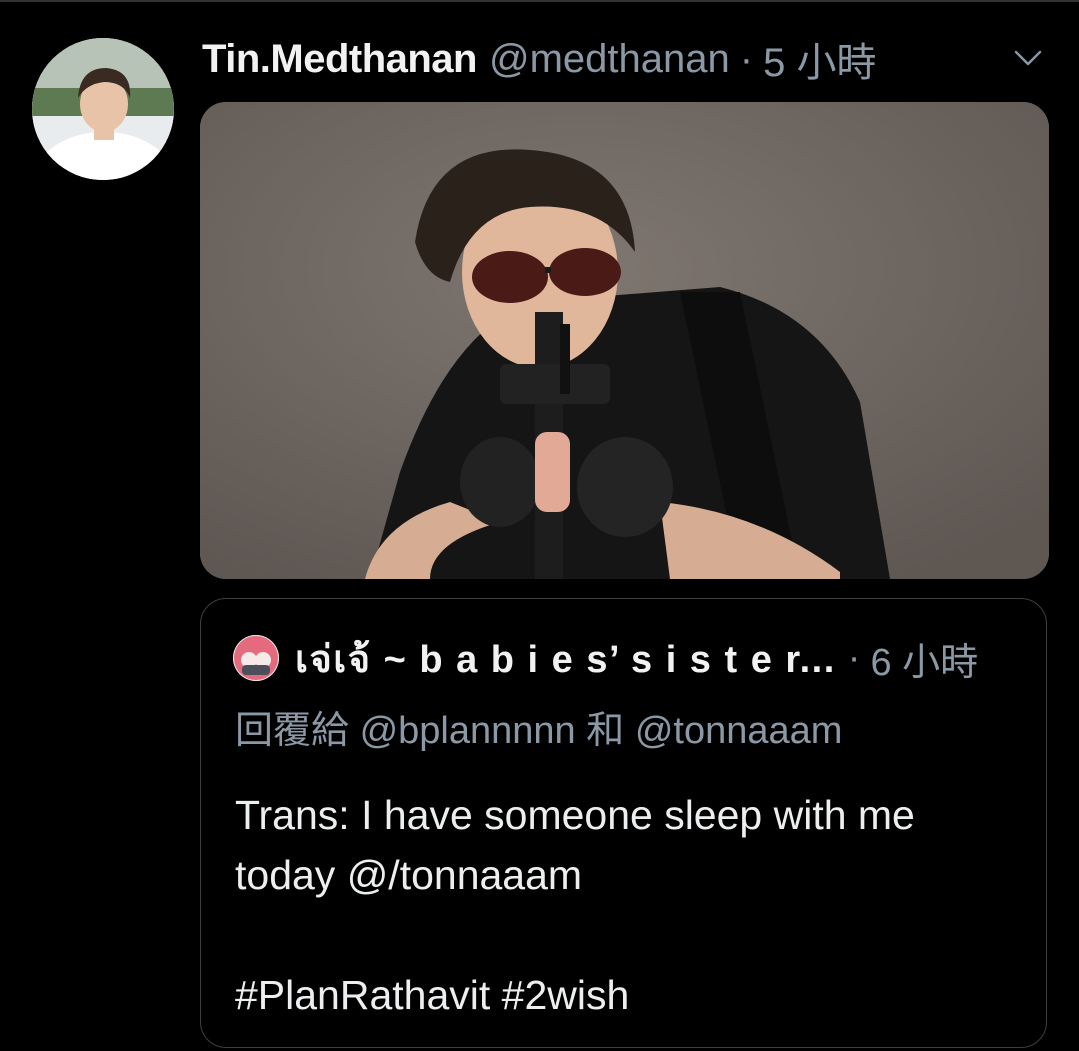  What do you see at coordinates (432, 995) in the screenshot?
I see `quoted-tweet-hashtags: #PlanRathavit #2wish` at bounding box center [432, 995].